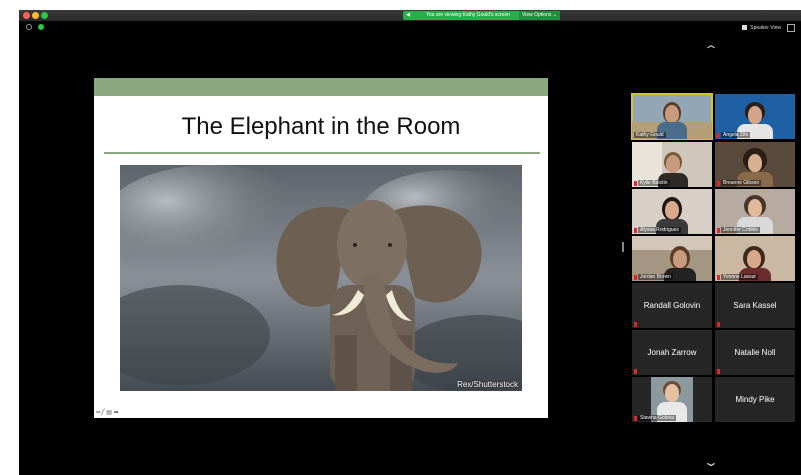 Image resolution: width=801 pixels, height=475 pixels. What do you see at coordinates (650, 135) in the screenshot?
I see `participant-name: Kathy Gould` at bounding box center [650, 135].